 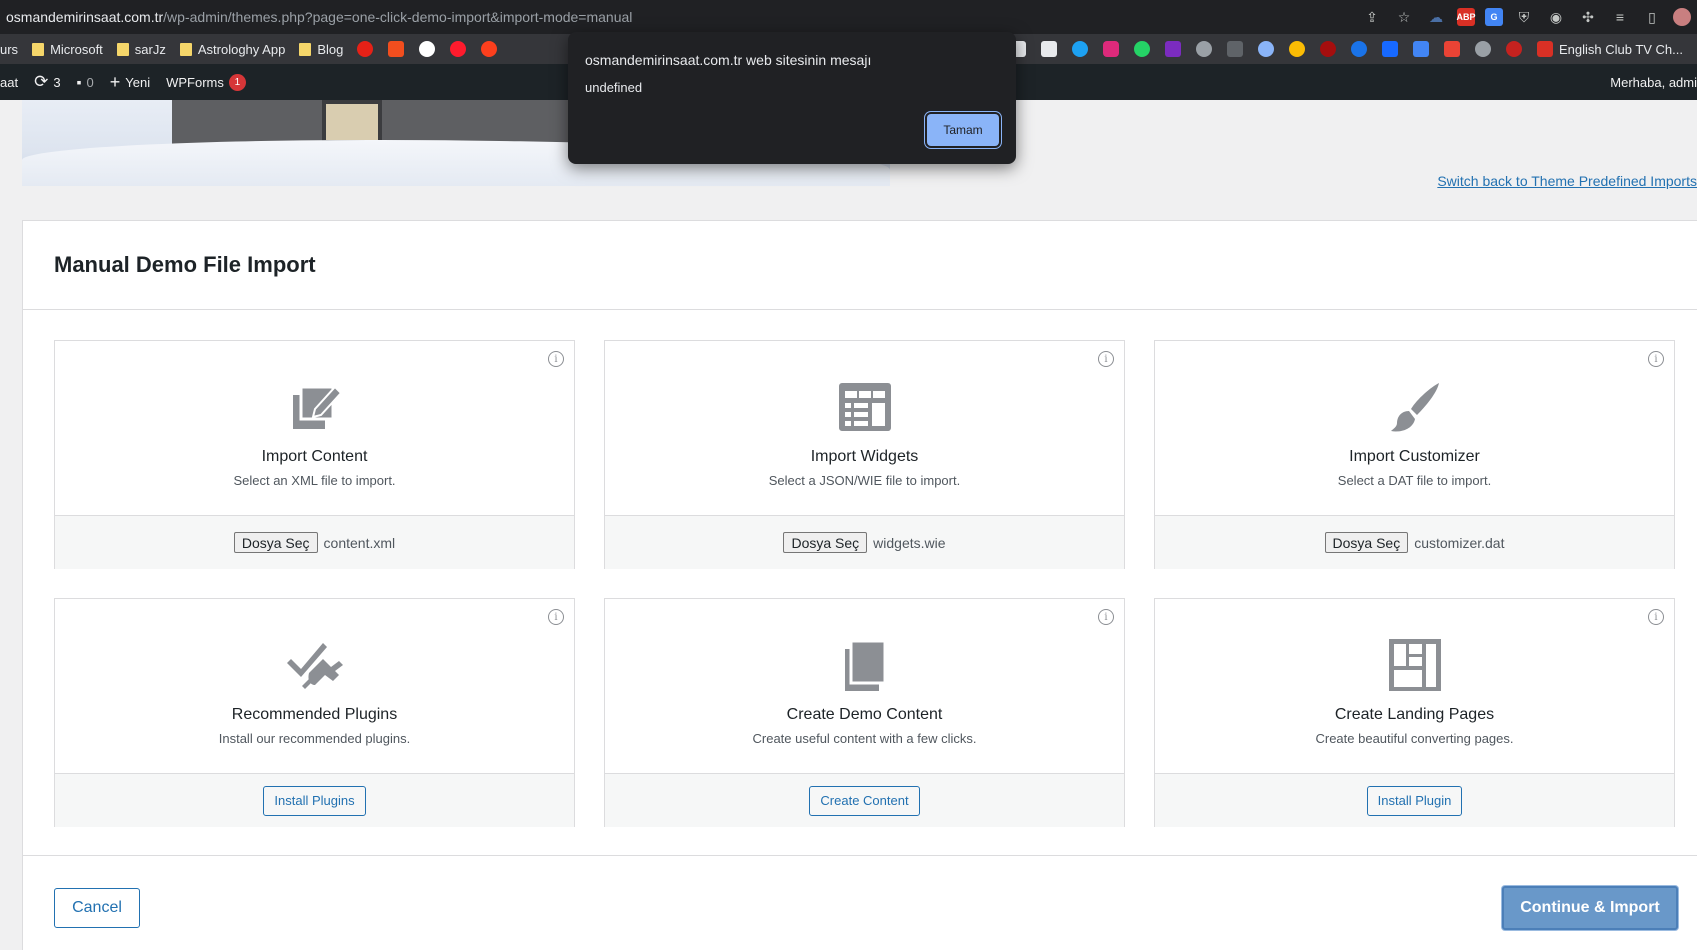 I want to click on tile-description: Select a DAT file to import., so click(x=1414, y=480).